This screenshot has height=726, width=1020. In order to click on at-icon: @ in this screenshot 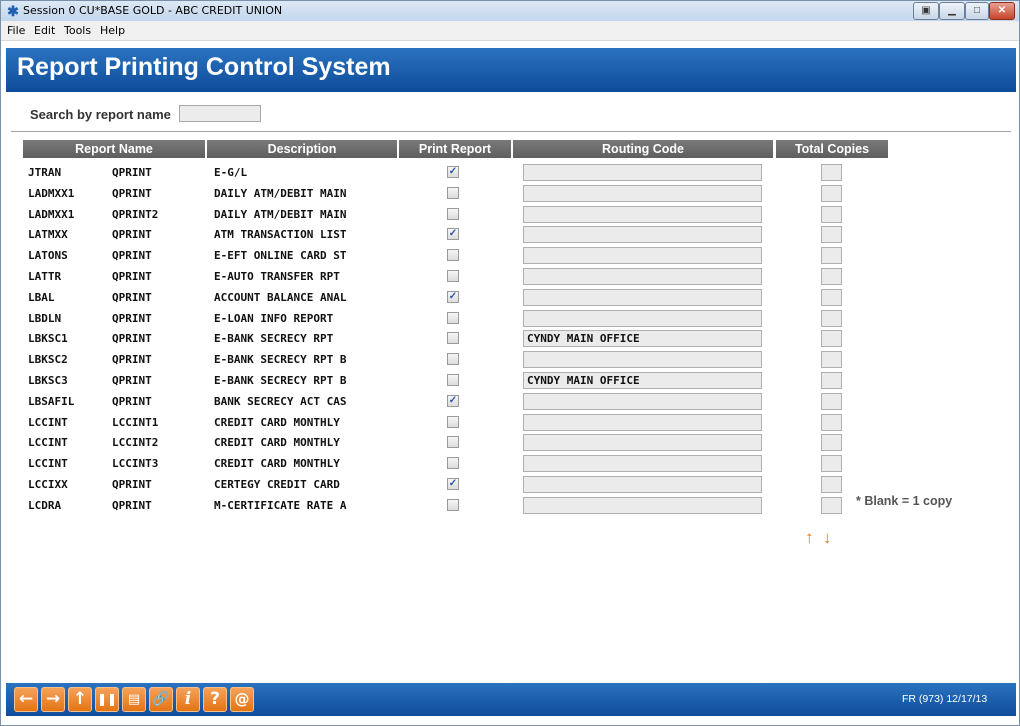, I will do `click(242, 699)`.